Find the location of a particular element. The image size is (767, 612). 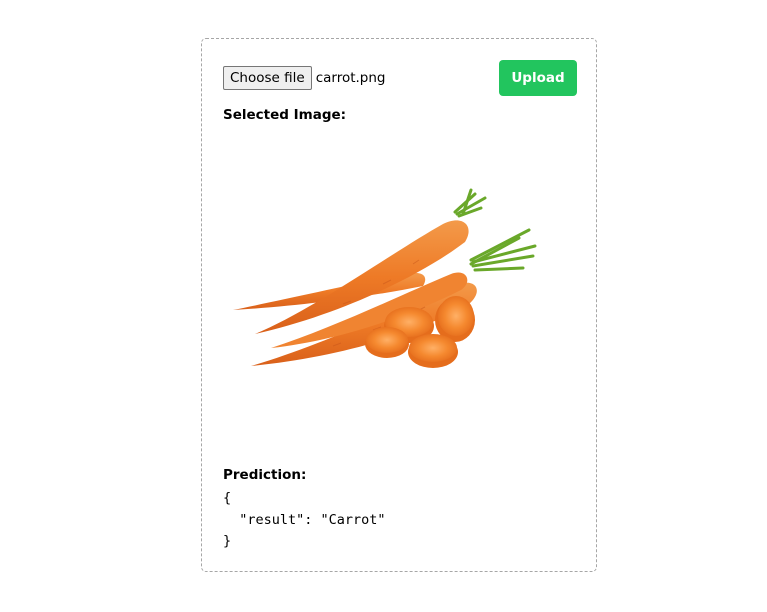

selected-image-label: Selected Image: is located at coordinates (285, 115).